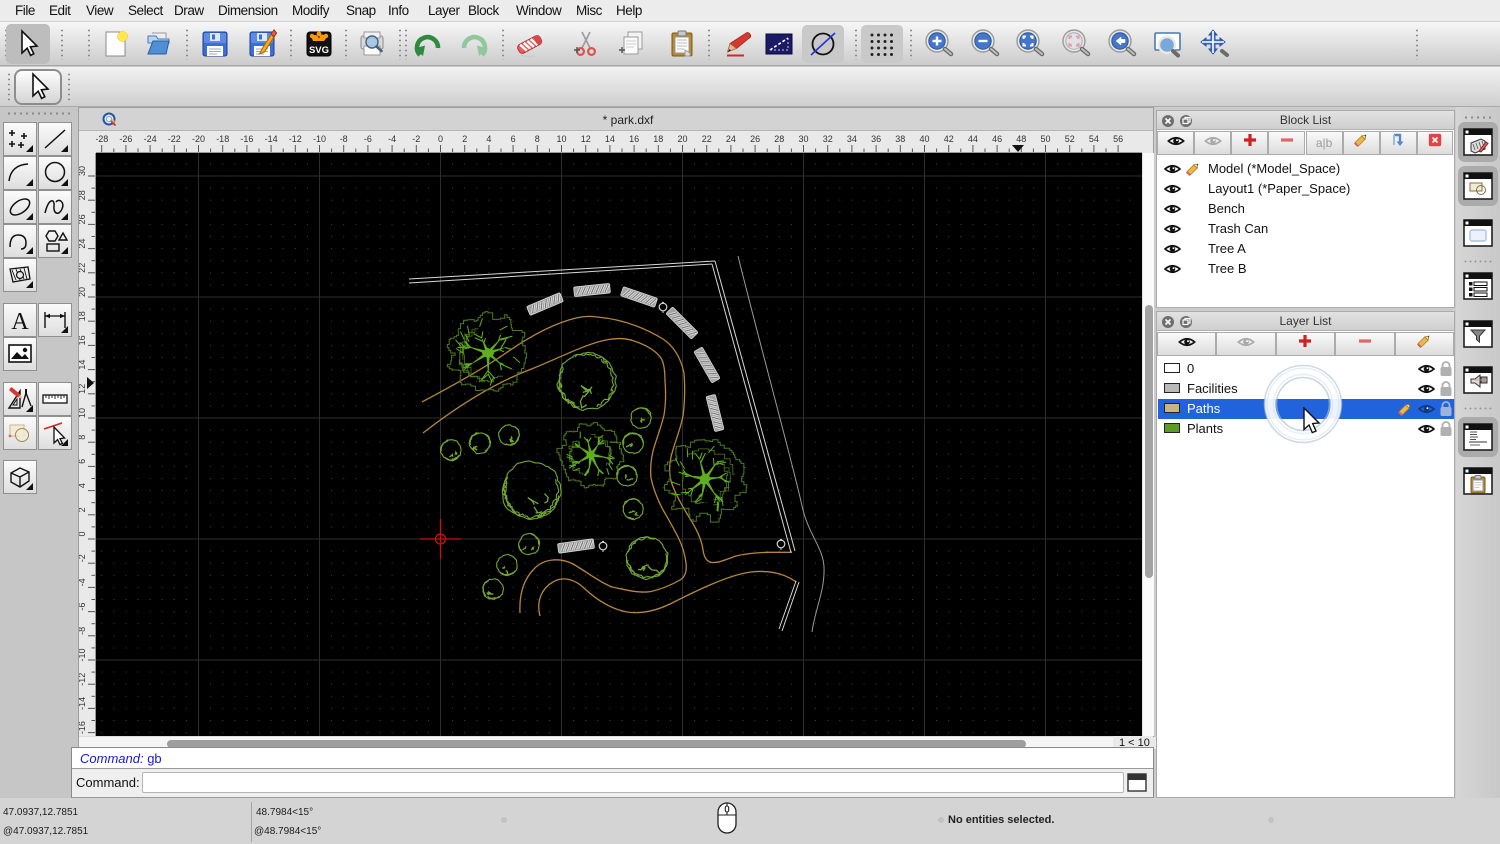 This screenshot has width=1500, height=844. What do you see at coordinates (1045, 139) in the screenshot?
I see `svg-text: 50` at bounding box center [1045, 139].